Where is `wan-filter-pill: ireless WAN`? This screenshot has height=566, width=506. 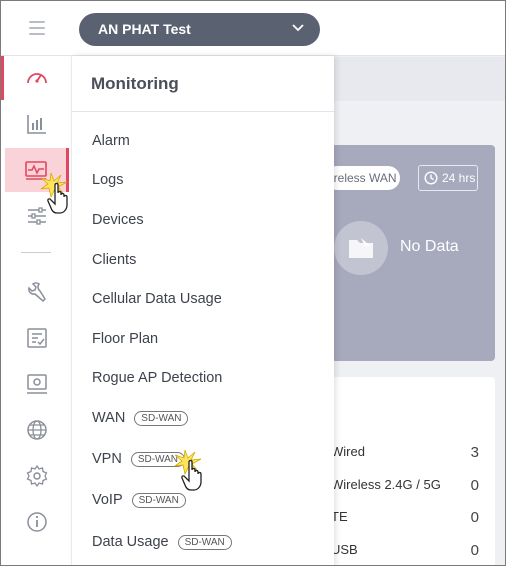 wan-filter-pill: ireless WAN is located at coordinates (362, 178).